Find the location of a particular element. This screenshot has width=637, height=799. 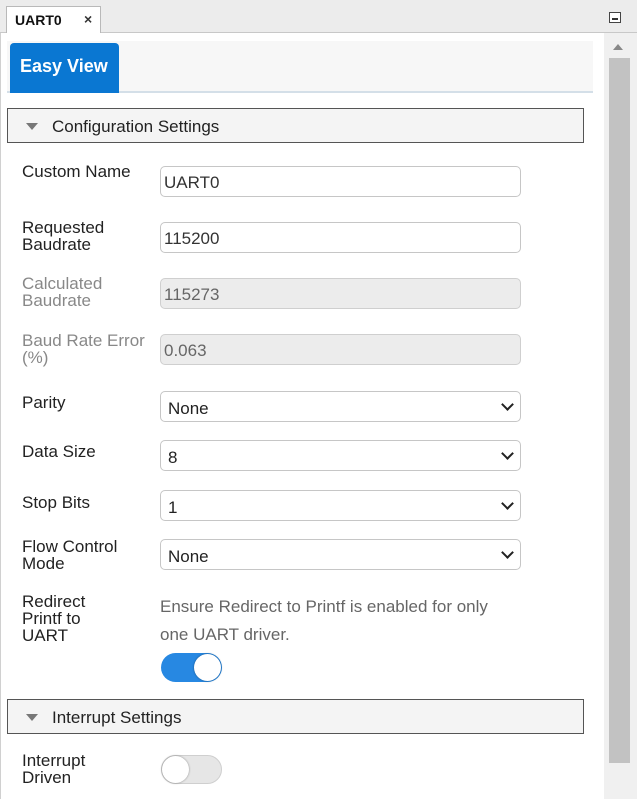

section-title: Interrupt Settings is located at coordinates (117, 717).